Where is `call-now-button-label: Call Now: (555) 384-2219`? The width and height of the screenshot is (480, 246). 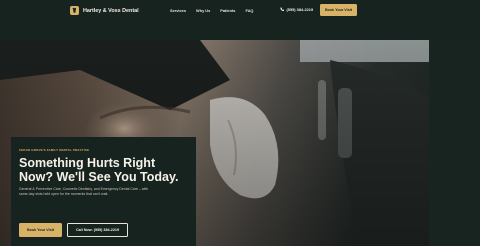 call-now-button-label: Call Now: (555) 384-2219 is located at coordinates (97, 230).